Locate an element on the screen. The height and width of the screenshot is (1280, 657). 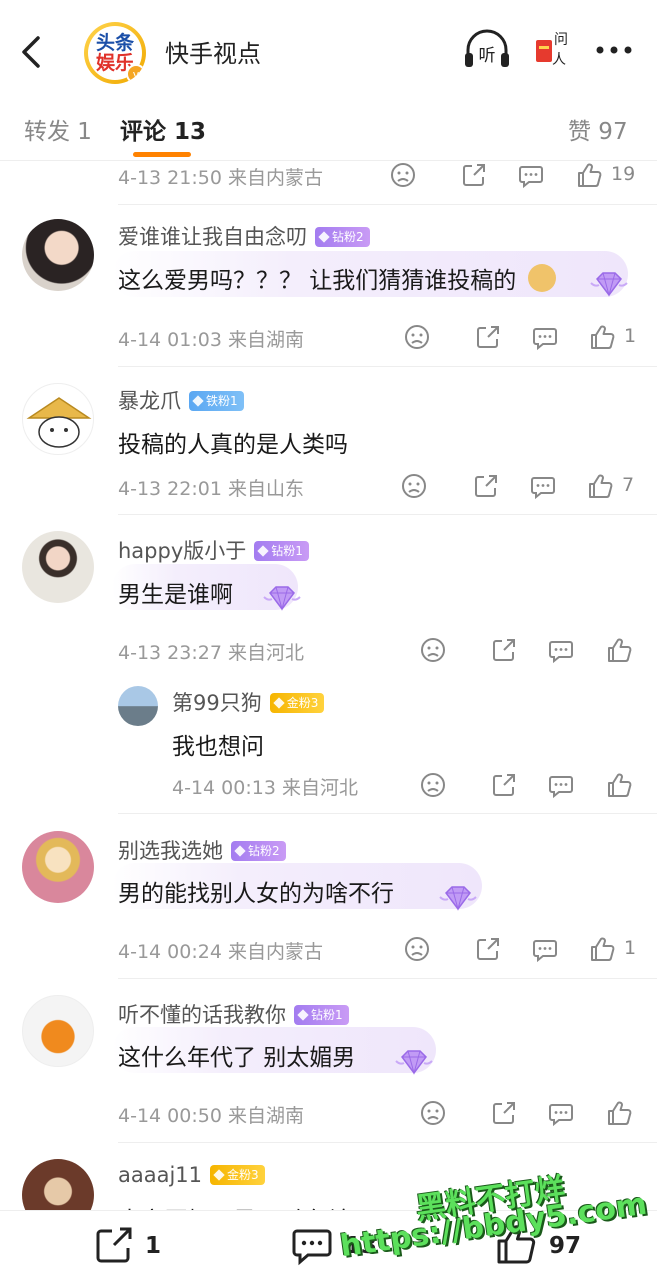
badge-label: 钻粉2 is located at coordinates (264, 851).